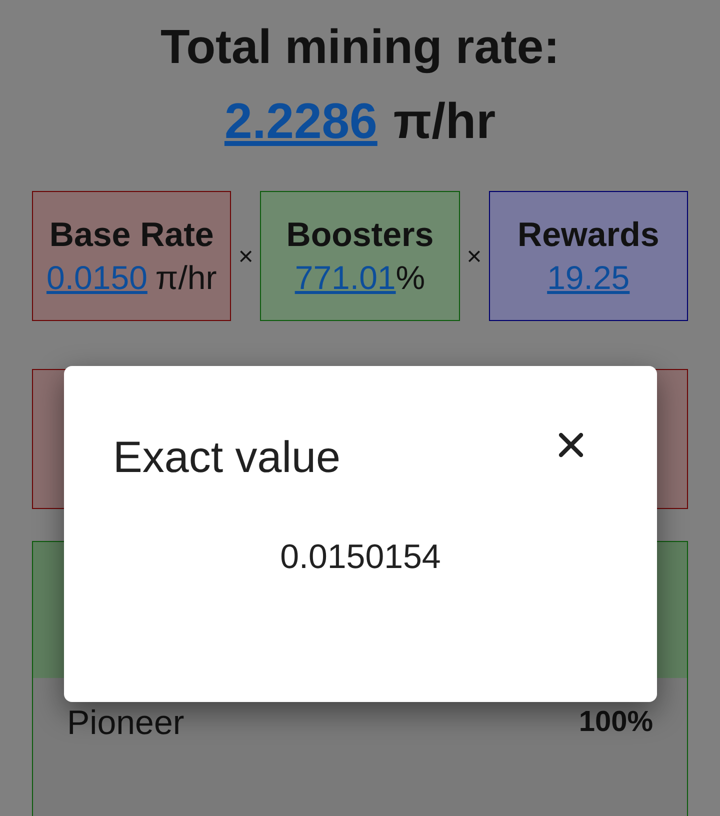 Image resolution: width=720 pixels, height=816 pixels. What do you see at coordinates (411, 278) in the screenshot?
I see `factor-unit: %` at bounding box center [411, 278].